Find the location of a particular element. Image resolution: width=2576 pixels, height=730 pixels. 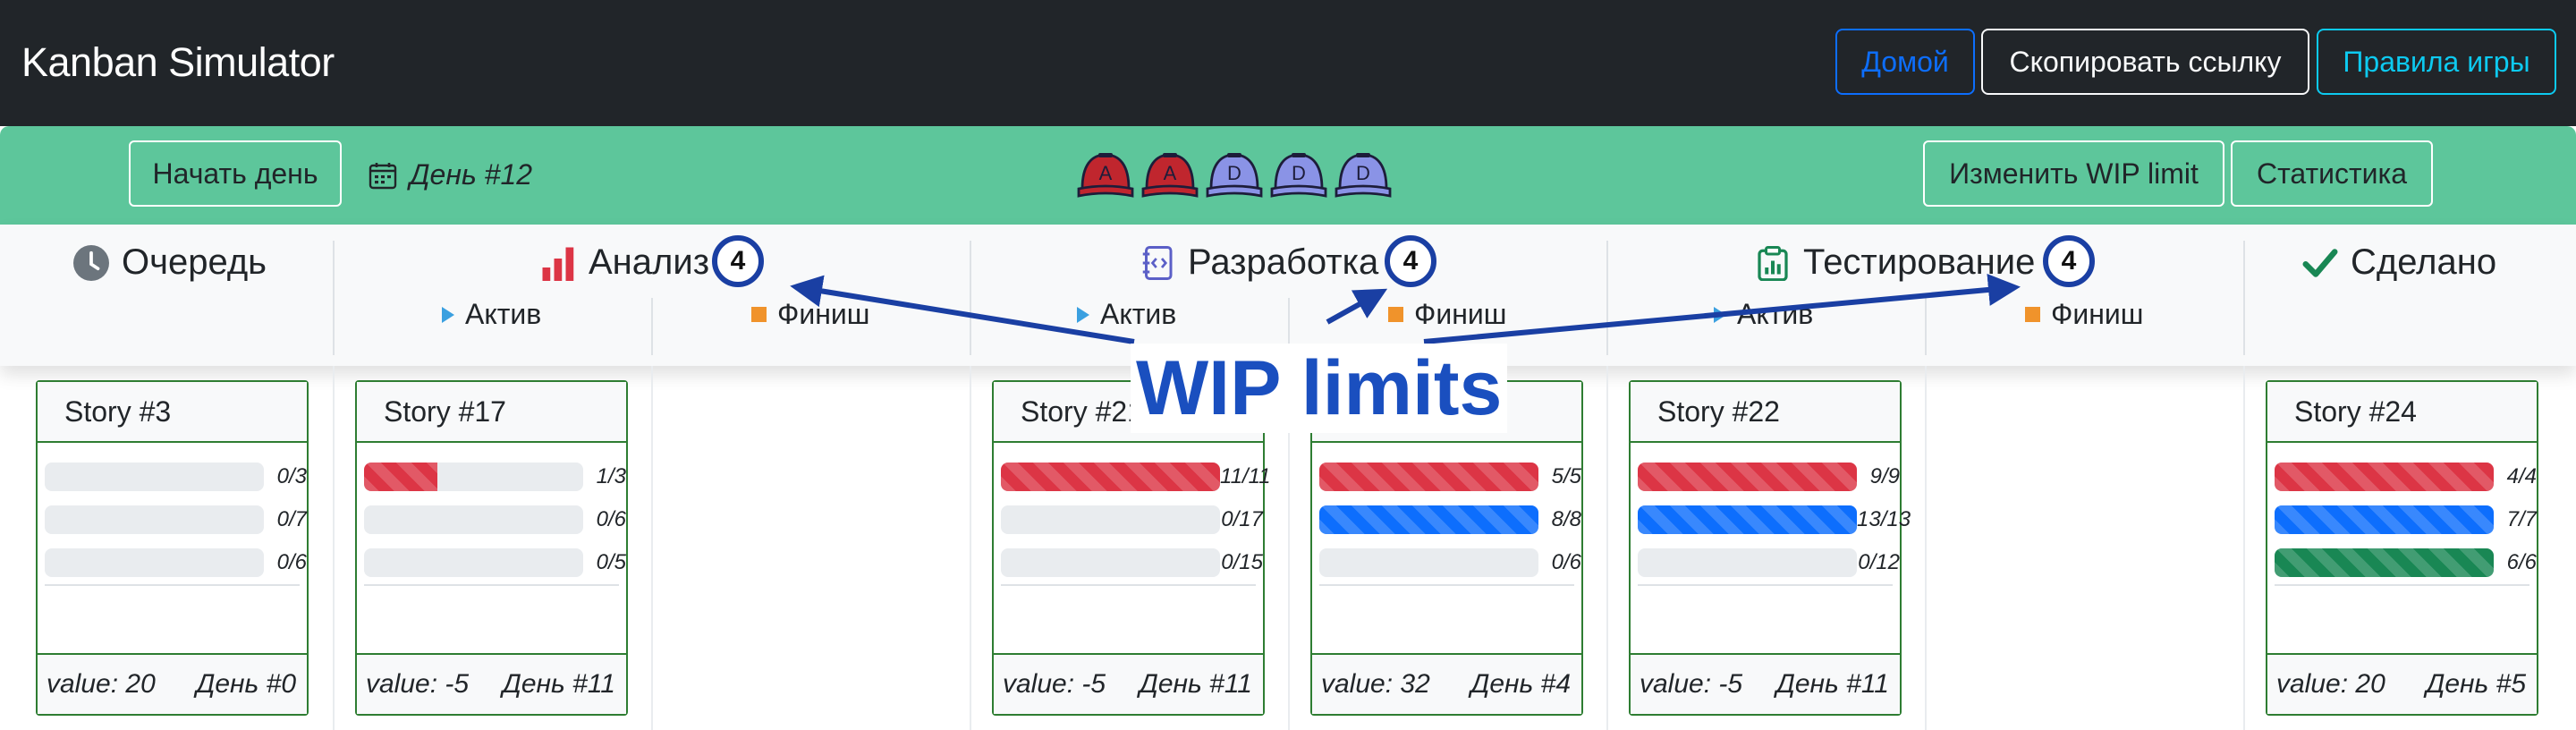

progress-row: 4/4 is located at coordinates (2406, 477).